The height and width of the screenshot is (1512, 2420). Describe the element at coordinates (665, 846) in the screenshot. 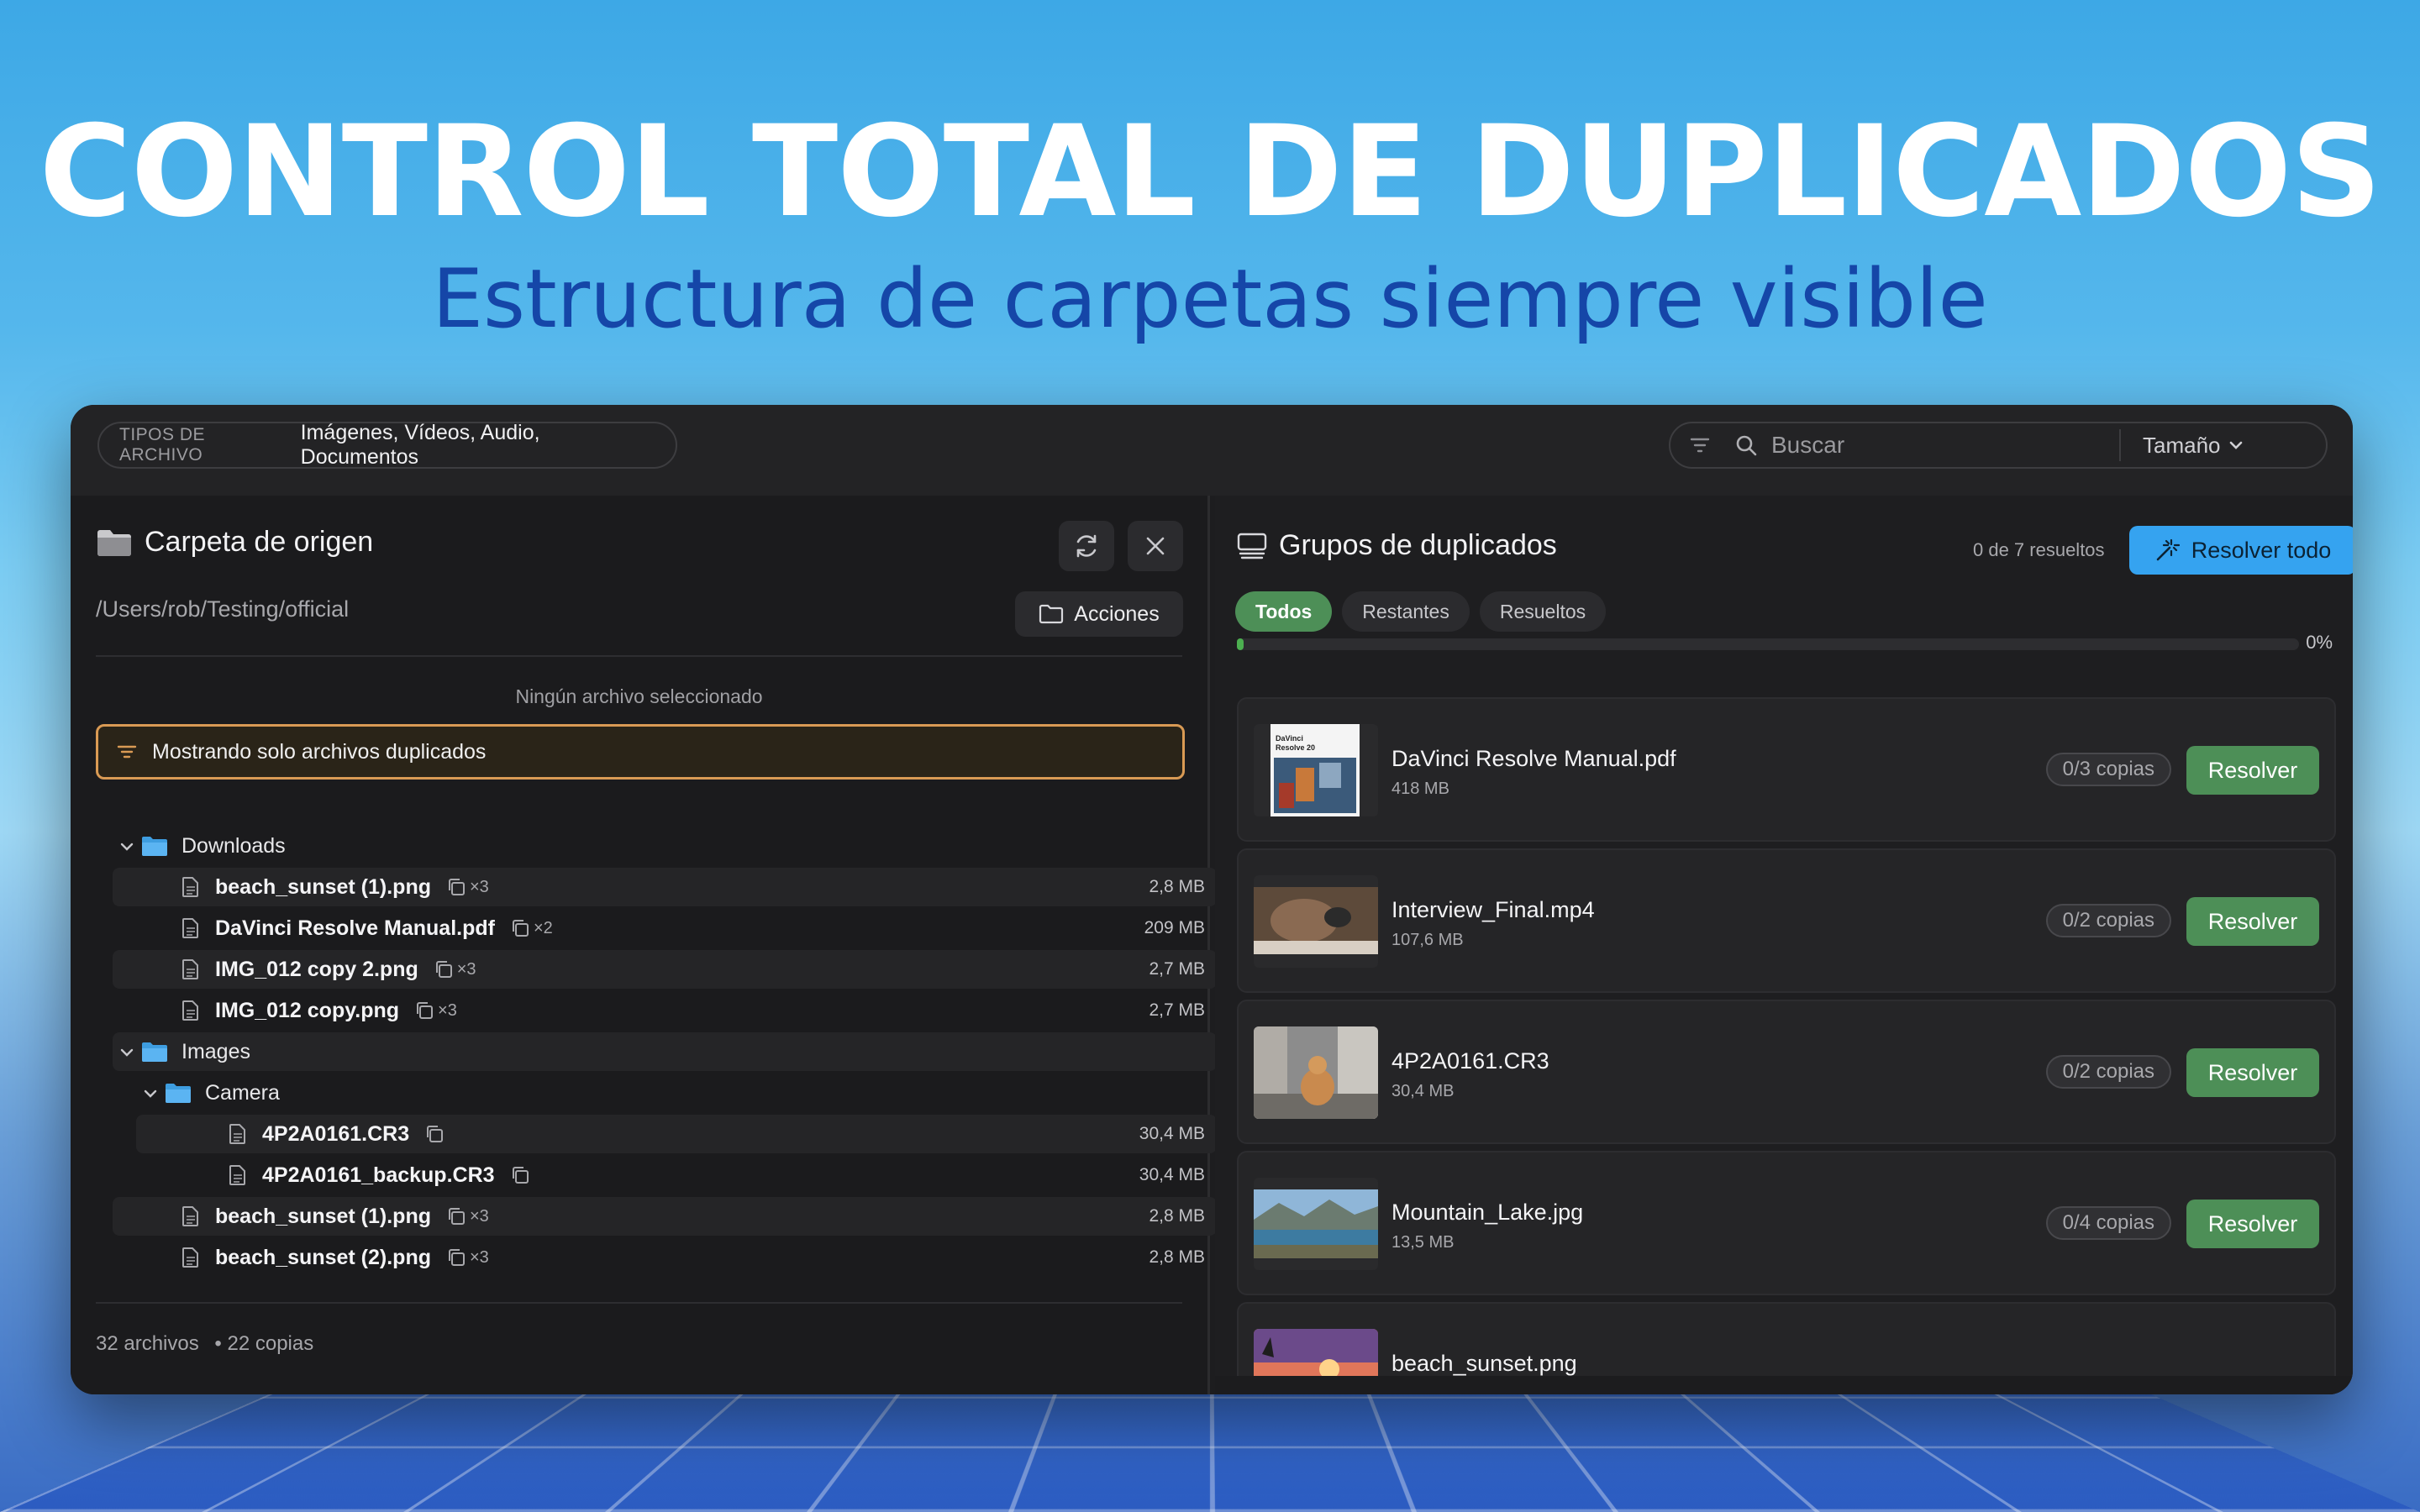

I see `tree-folder-downloads: Downloads` at that location.